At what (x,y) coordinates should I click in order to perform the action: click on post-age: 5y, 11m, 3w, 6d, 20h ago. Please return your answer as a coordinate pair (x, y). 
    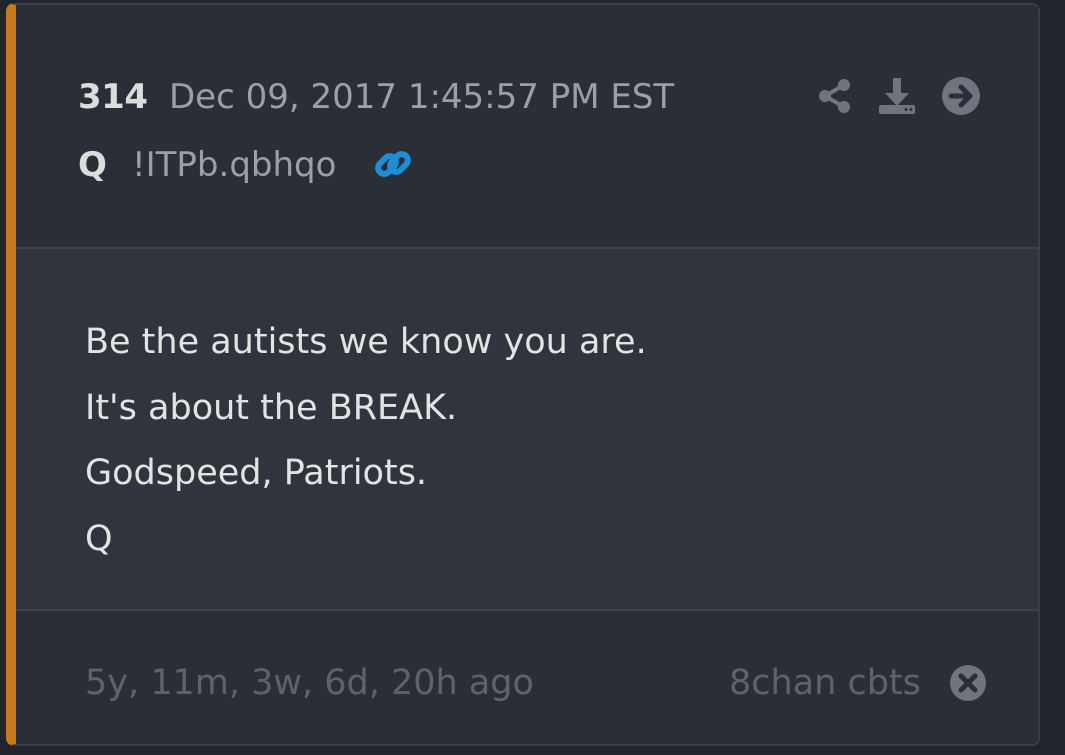
    Looking at the image, I should click on (309, 683).